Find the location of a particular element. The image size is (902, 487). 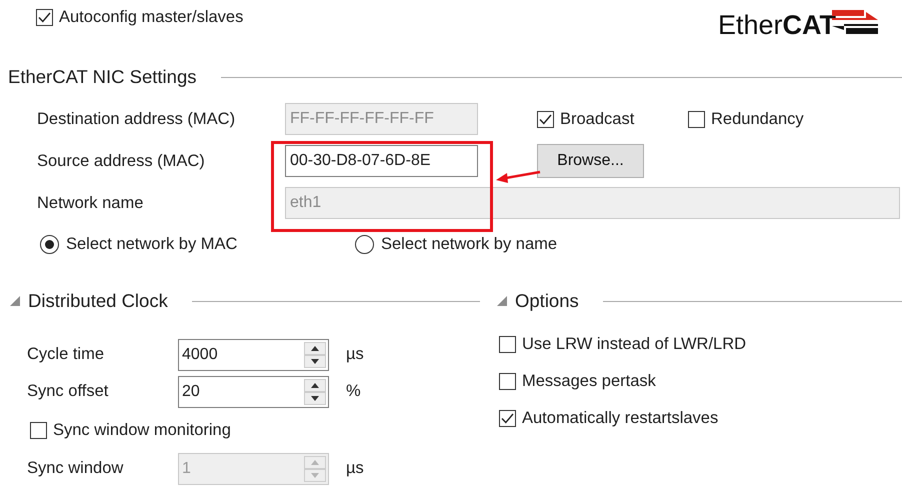

spin-box: 4000 is located at coordinates (253, 354).